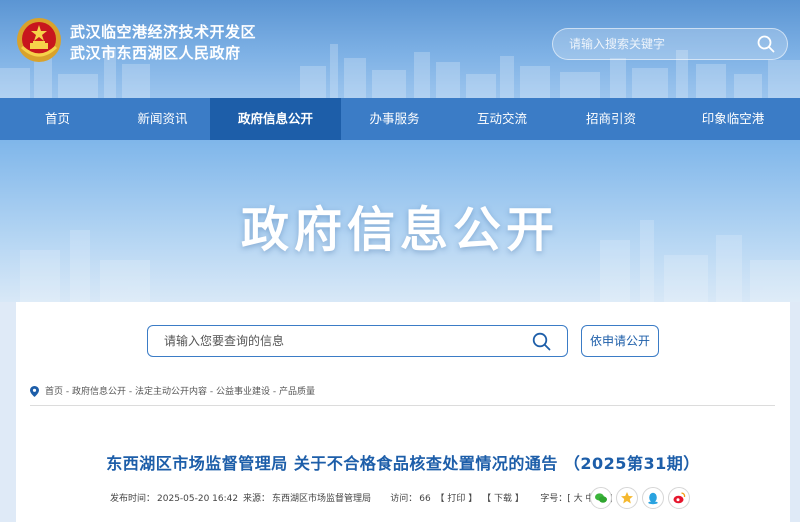 The width and height of the screenshot is (800, 522). What do you see at coordinates (54, 392) in the screenshot?
I see `breadcrumb-item-home: 首页` at bounding box center [54, 392].